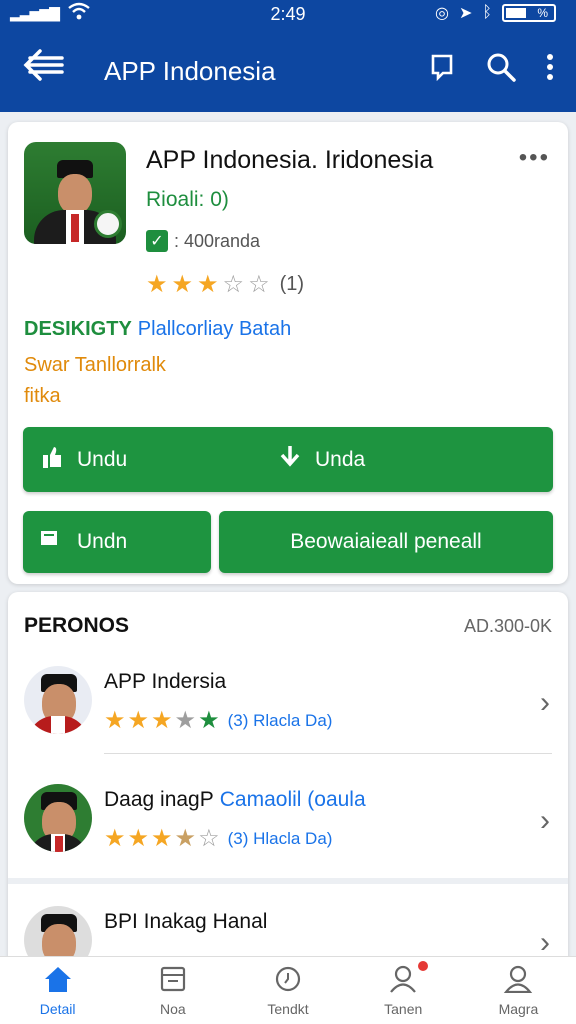 Image resolution: width=576 pixels, height=1024 pixels. Describe the element at coordinates (185, 838) in the screenshot. I see `star-half-icon: ★` at that location.